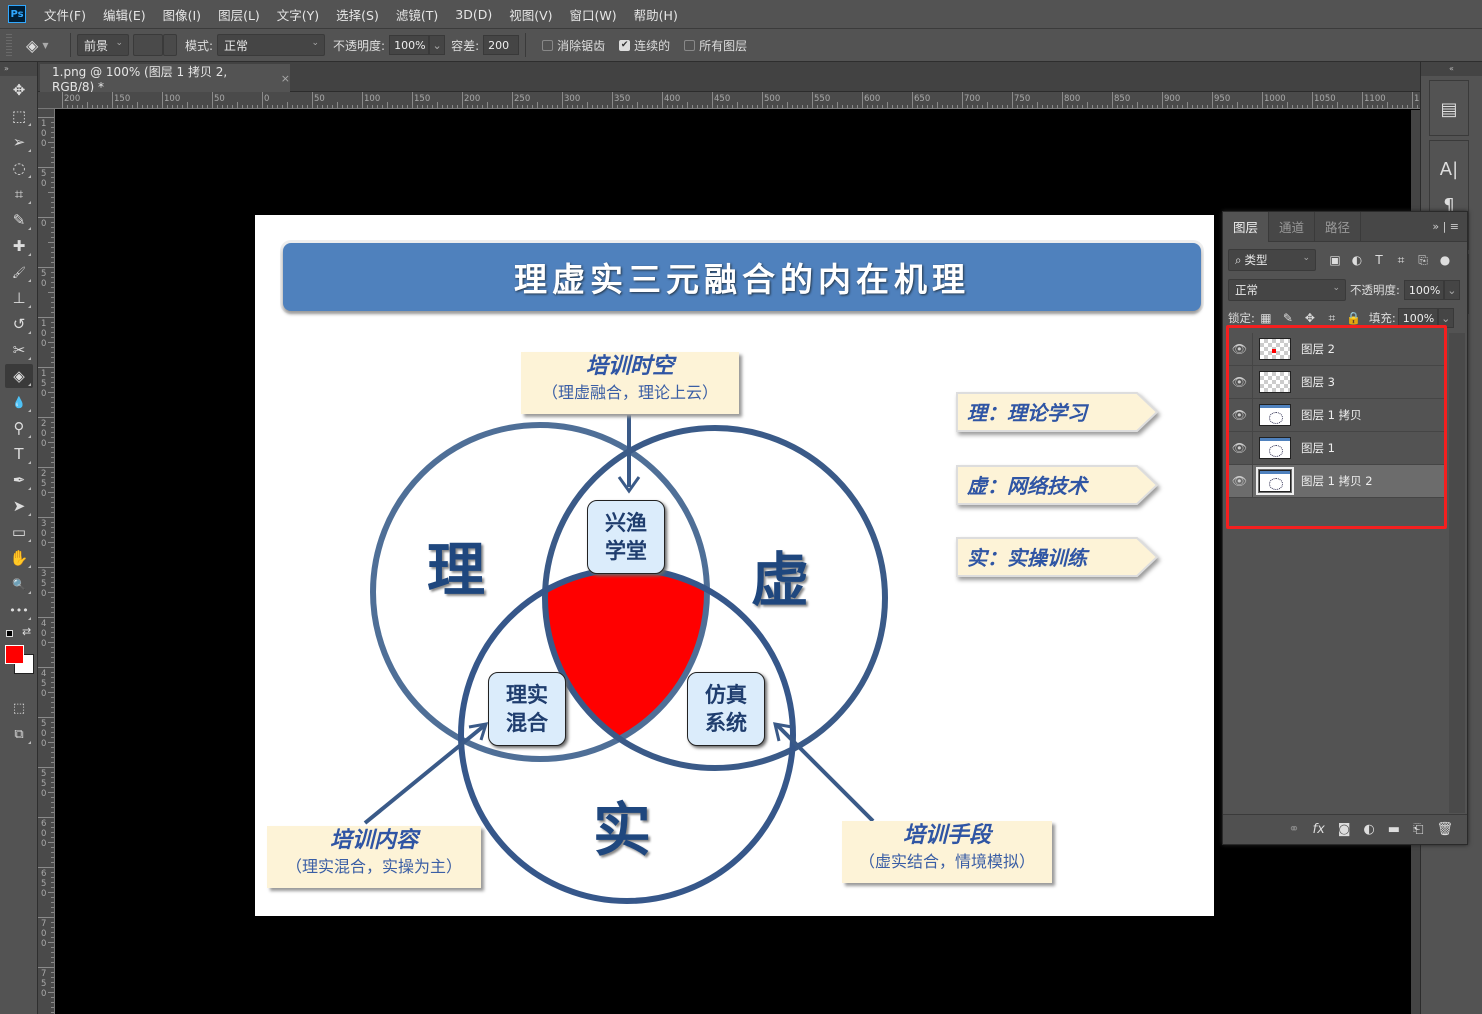 This screenshot has width=1482, height=1014. Describe the element at coordinates (19, 272) in the screenshot. I see `brush-tool-icon: 🖌` at that location.